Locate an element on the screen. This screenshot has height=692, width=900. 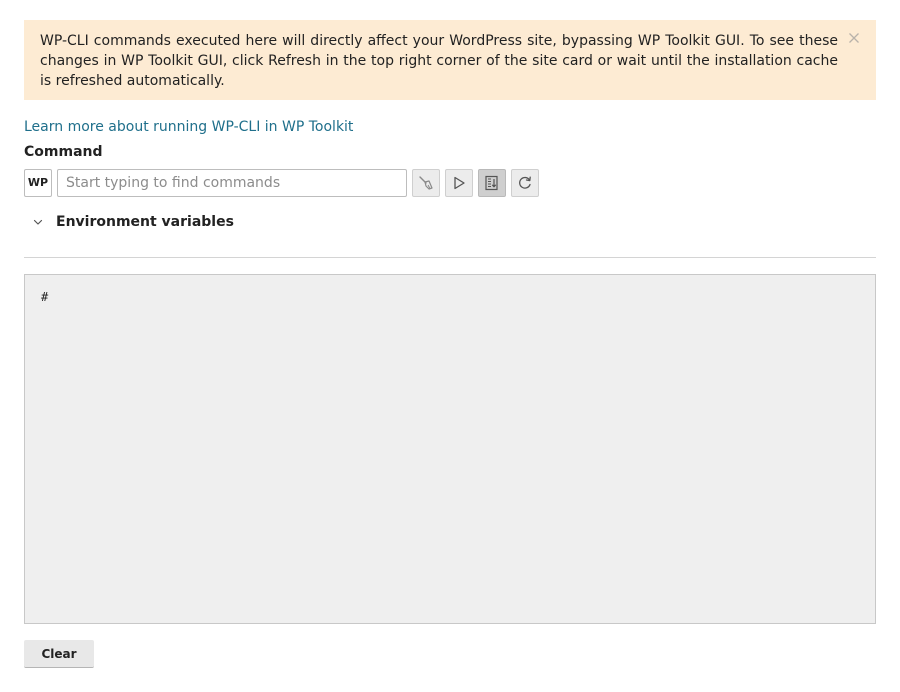
refresh-icon is located at coordinates (525, 183).